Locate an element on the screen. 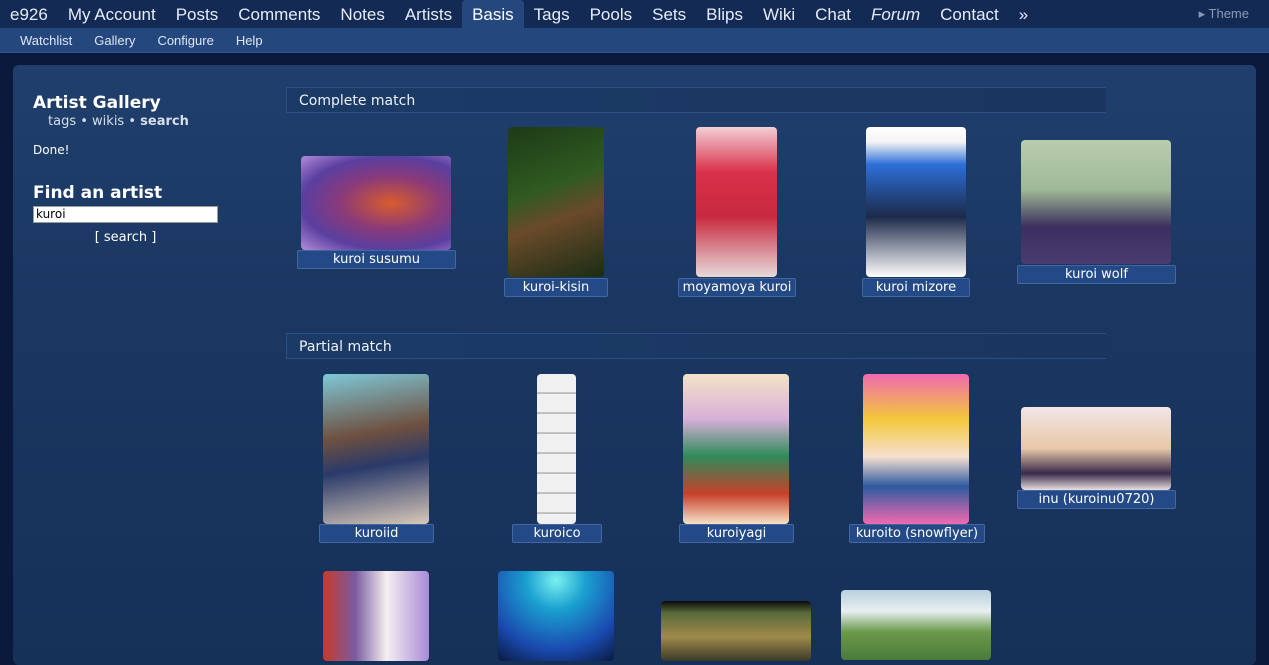  find-artist-section: Find an artist [ search ] is located at coordinates (133, 214).